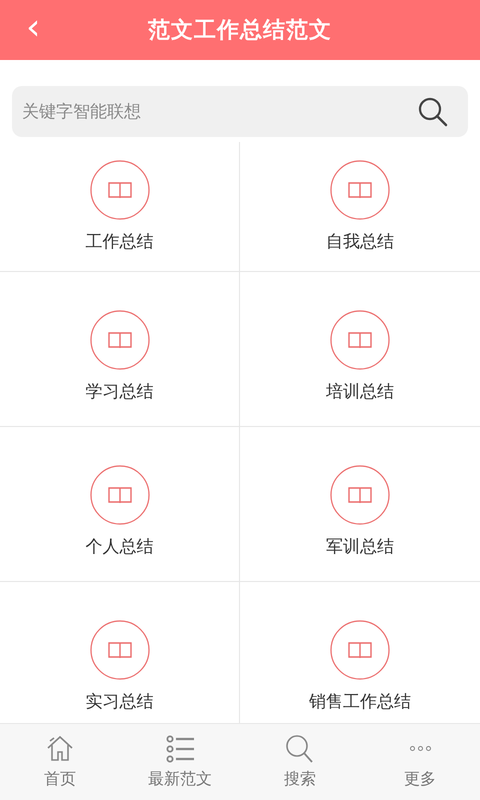  I want to click on category-item: 个人总结, so click(120, 504).